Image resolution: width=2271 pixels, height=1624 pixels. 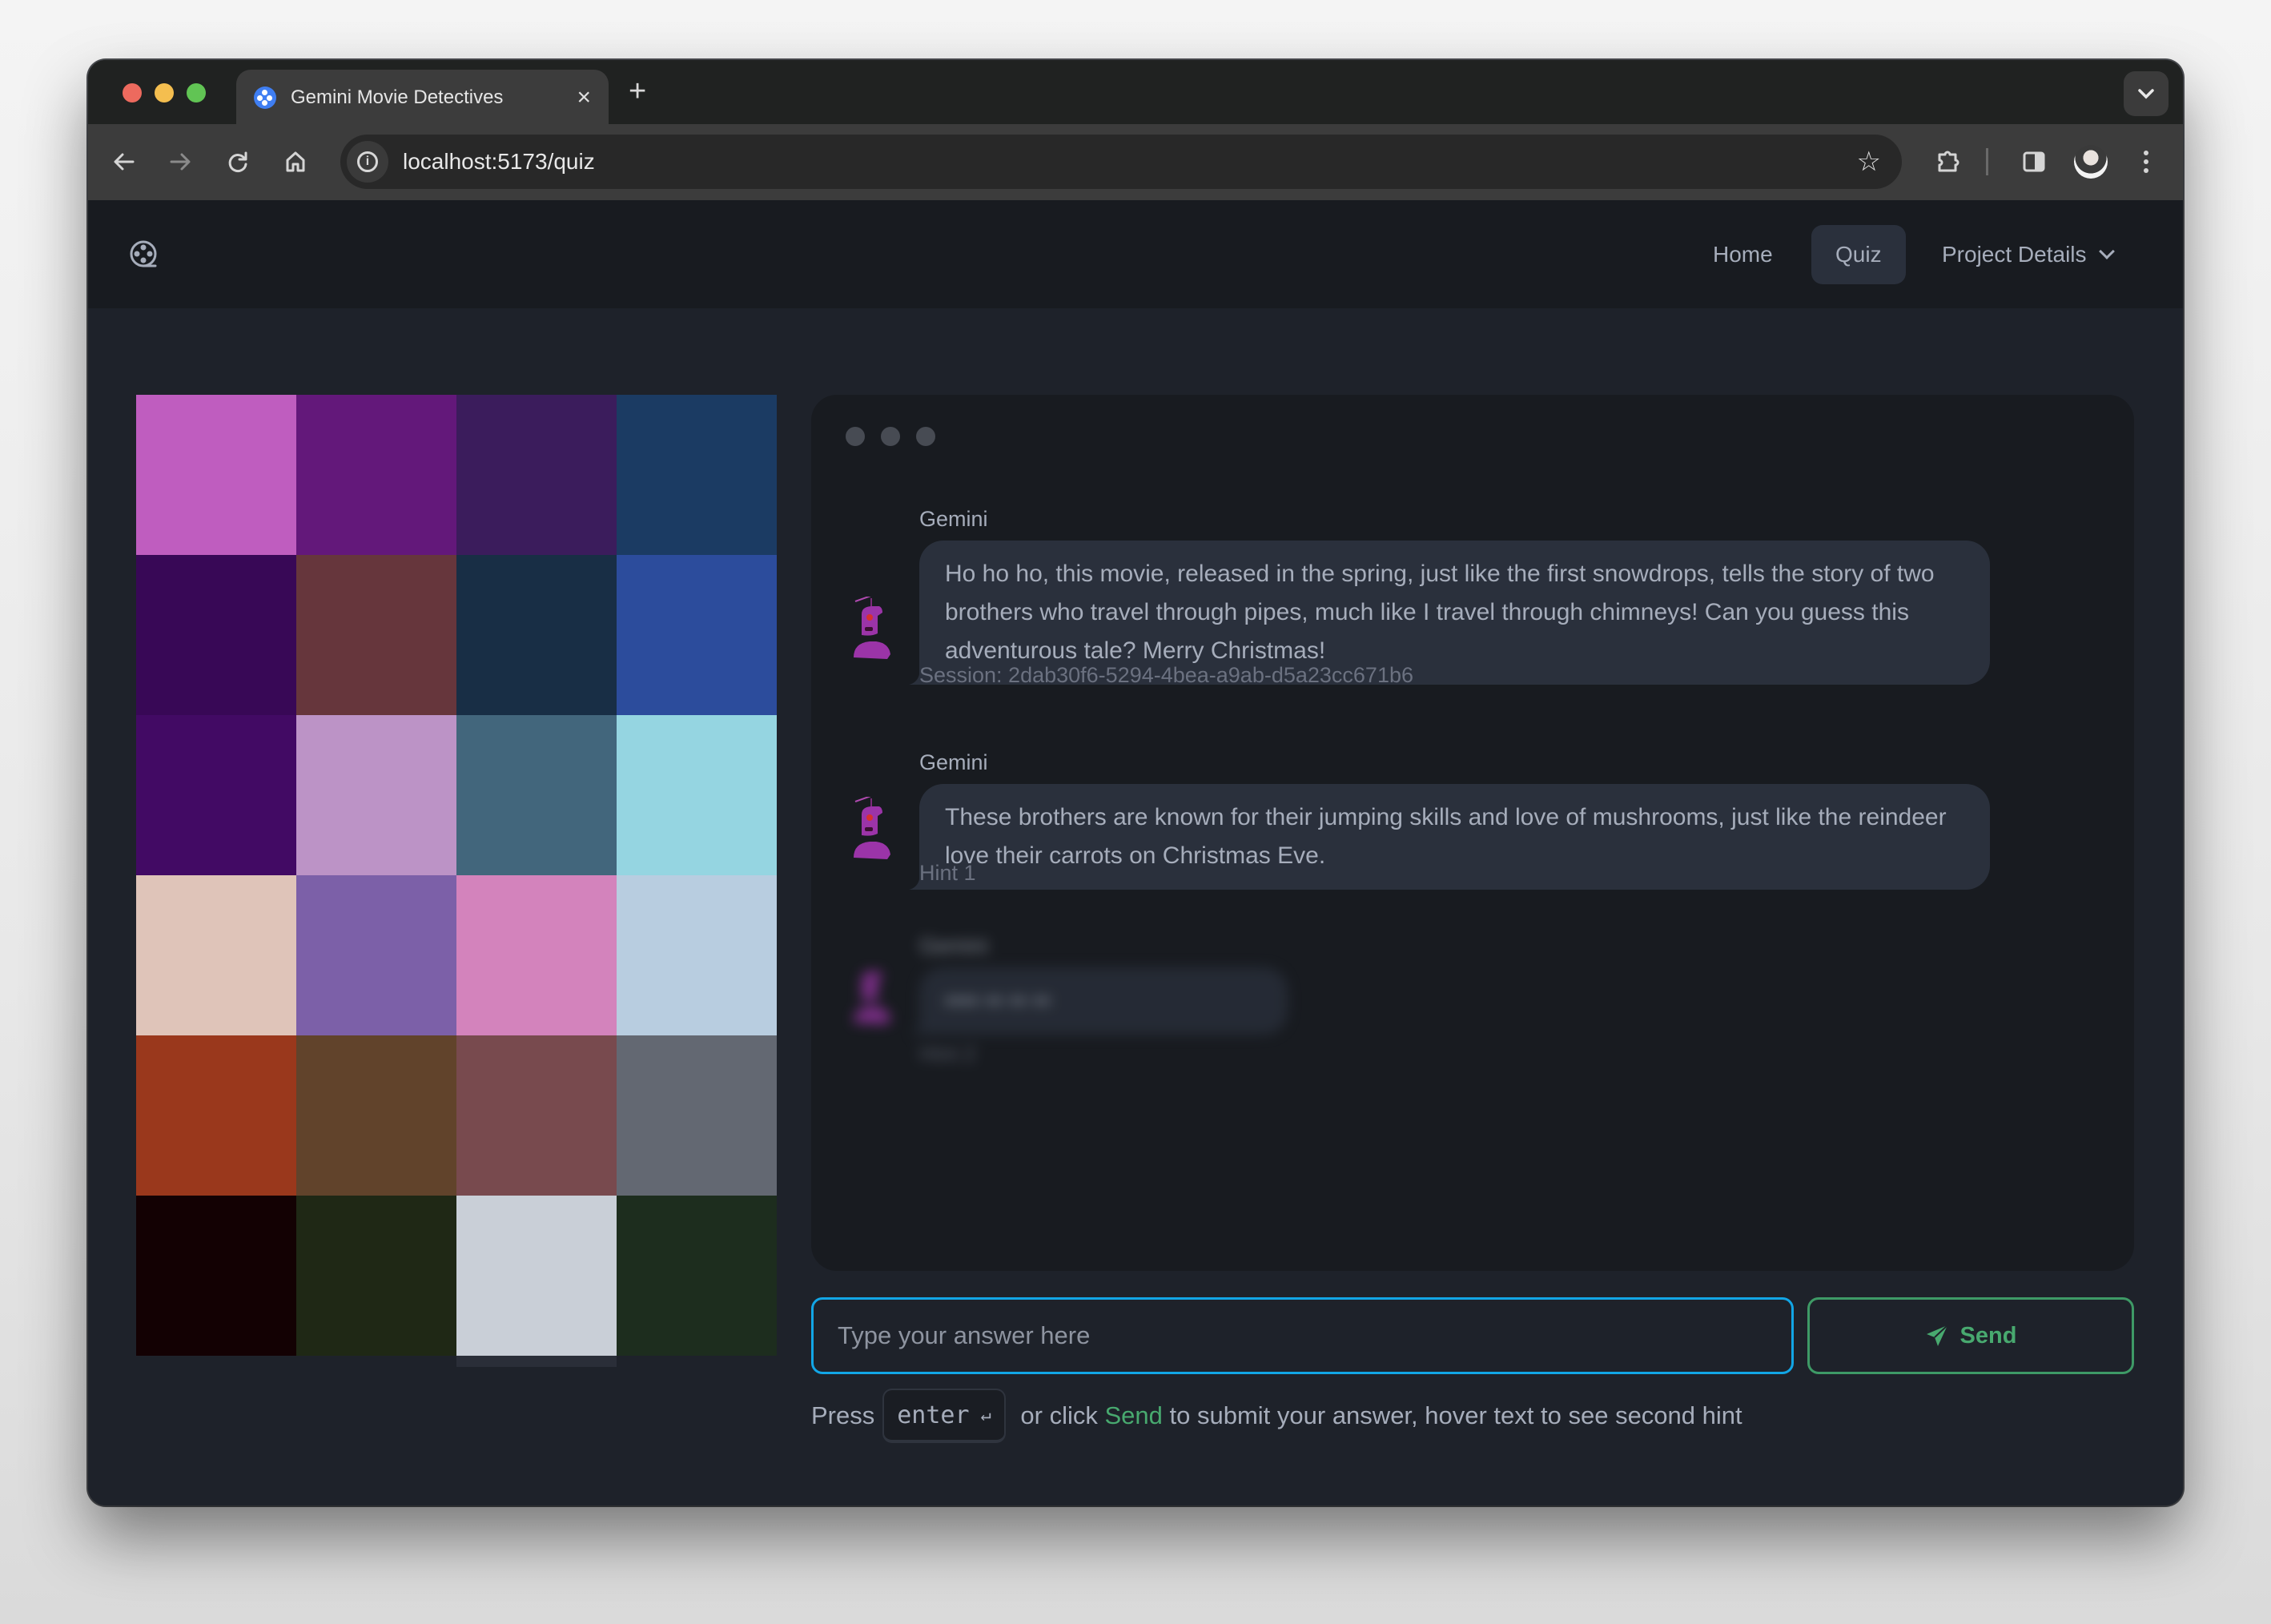 I want to click on side-panel-button, so click(x=2034, y=162).